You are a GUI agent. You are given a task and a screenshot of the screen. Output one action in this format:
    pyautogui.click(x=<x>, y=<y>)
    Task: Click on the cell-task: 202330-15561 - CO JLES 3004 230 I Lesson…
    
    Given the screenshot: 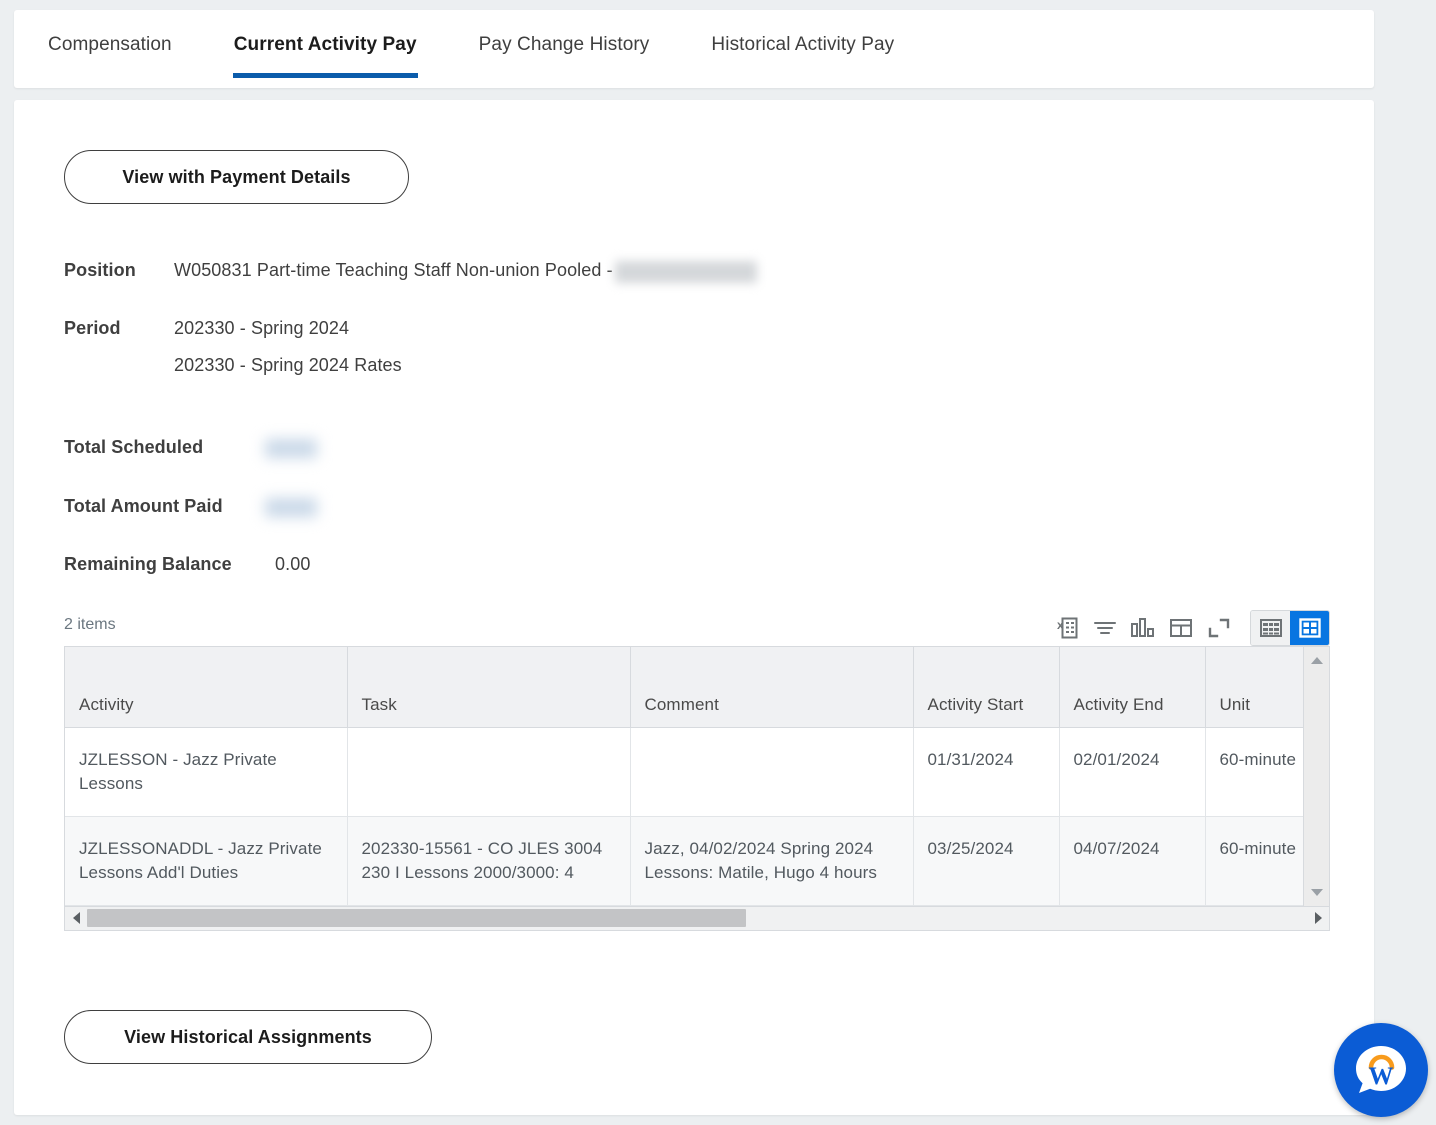 What is the action you would take?
    pyautogui.click(x=489, y=861)
    